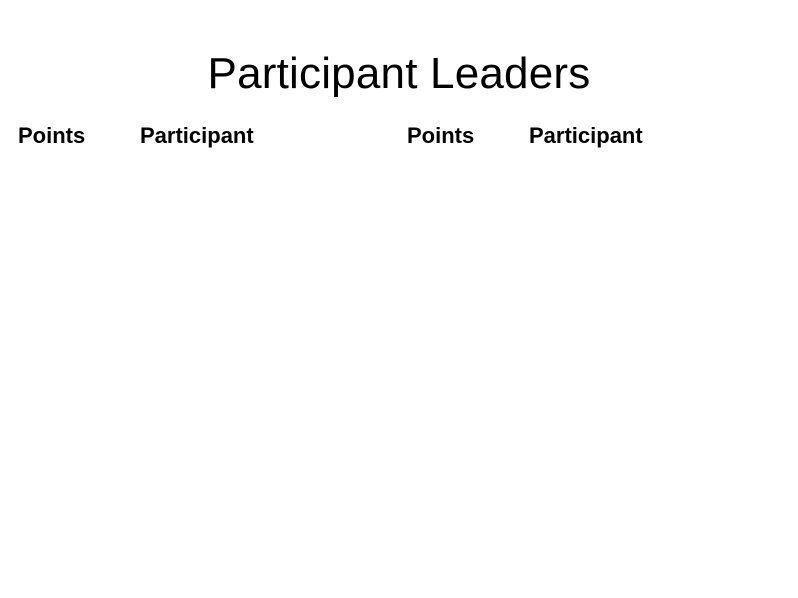  I want to click on left-participant-header: Participant, so click(197, 135).